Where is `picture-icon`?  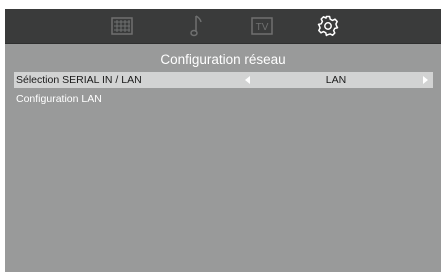 picture-icon is located at coordinates (122, 26).